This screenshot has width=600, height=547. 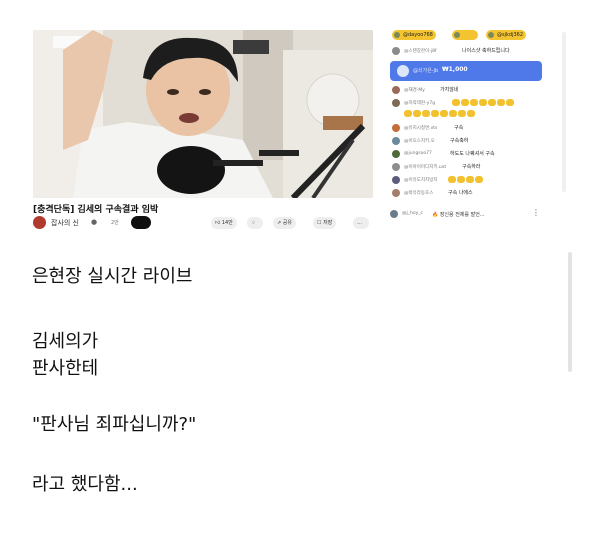 What do you see at coordinates (471, 141) in the screenshot?
I see `chat-message: @이오스지키.오 구속축하` at bounding box center [471, 141].